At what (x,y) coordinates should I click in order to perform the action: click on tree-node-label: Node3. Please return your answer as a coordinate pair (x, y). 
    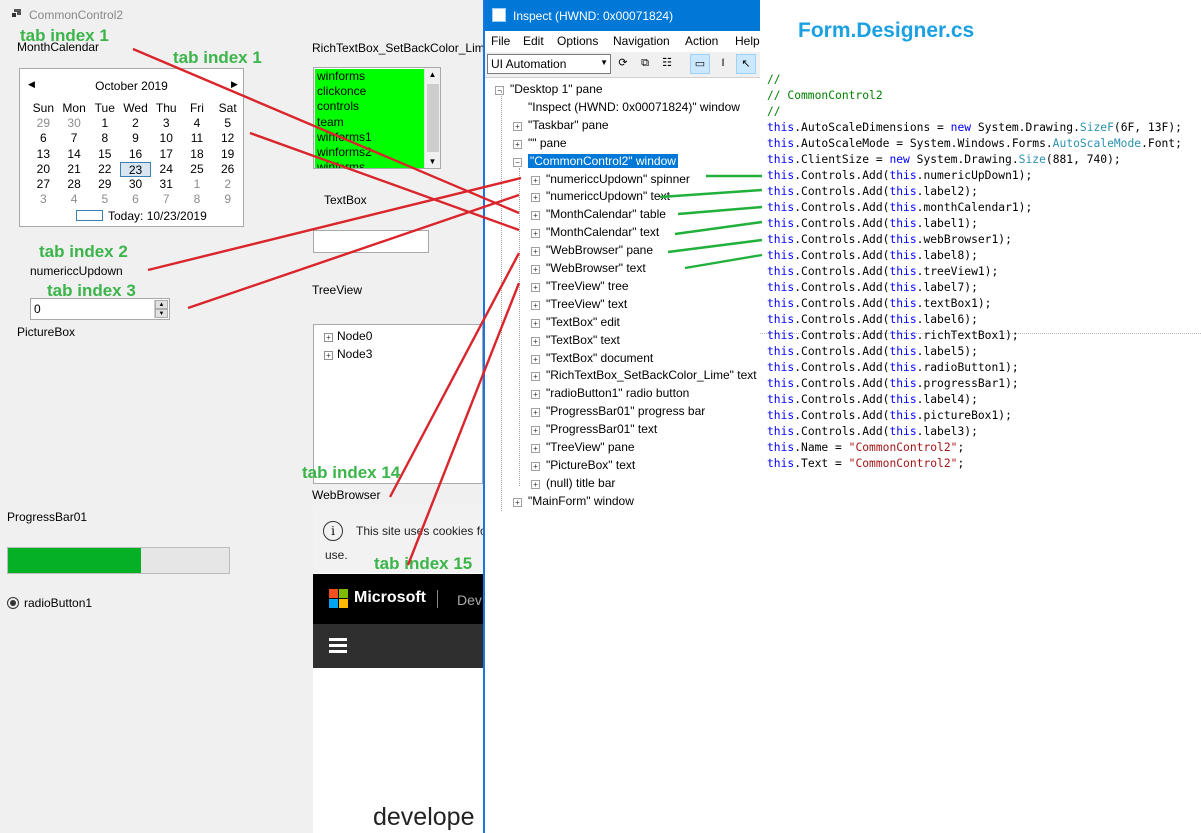
    Looking at the image, I should click on (354, 354).